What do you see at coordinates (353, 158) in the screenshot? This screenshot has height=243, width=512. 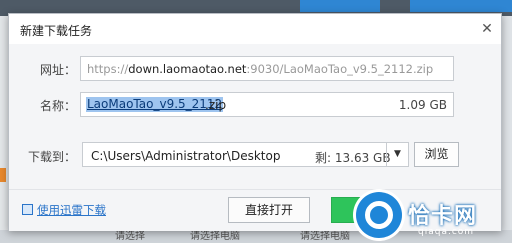 I see `free-space-text: 剩: 13.63 GB` at bounding box center [353, 158].